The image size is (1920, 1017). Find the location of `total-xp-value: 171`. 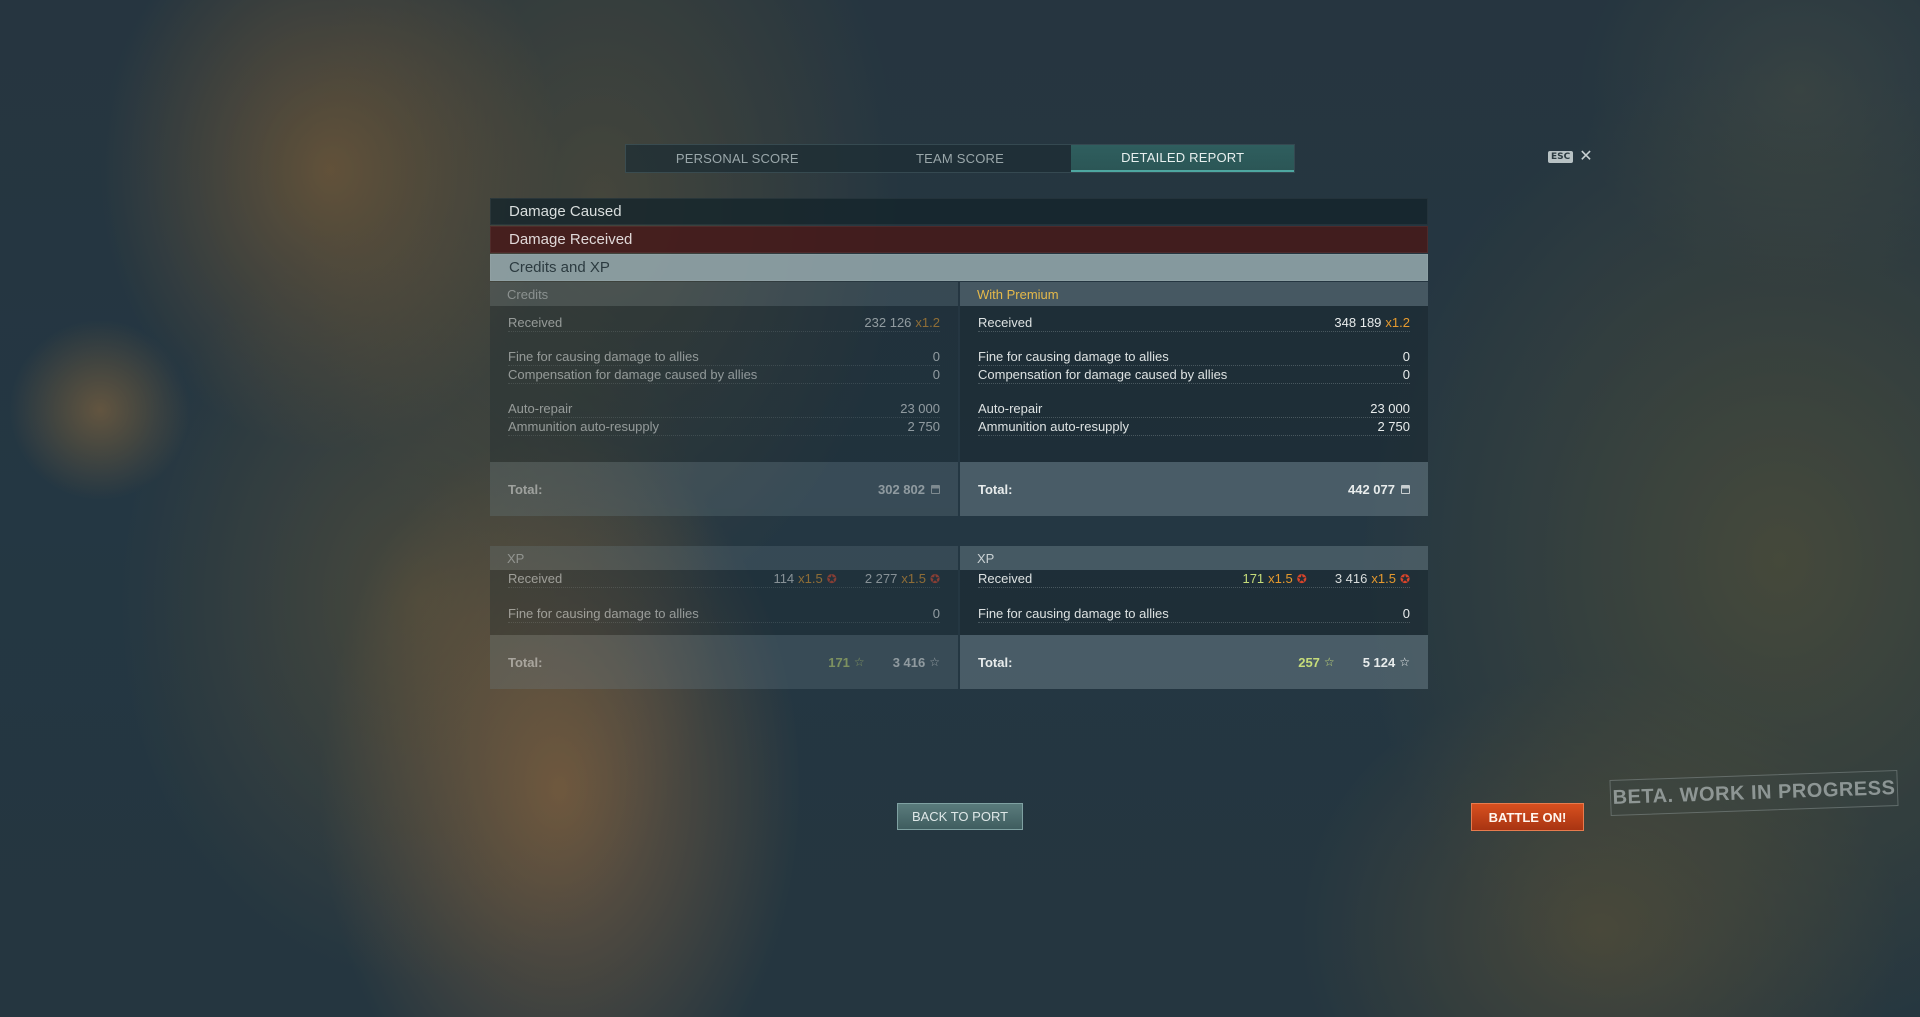

total-xp-value: 171 is located at coordinates (839, 662).